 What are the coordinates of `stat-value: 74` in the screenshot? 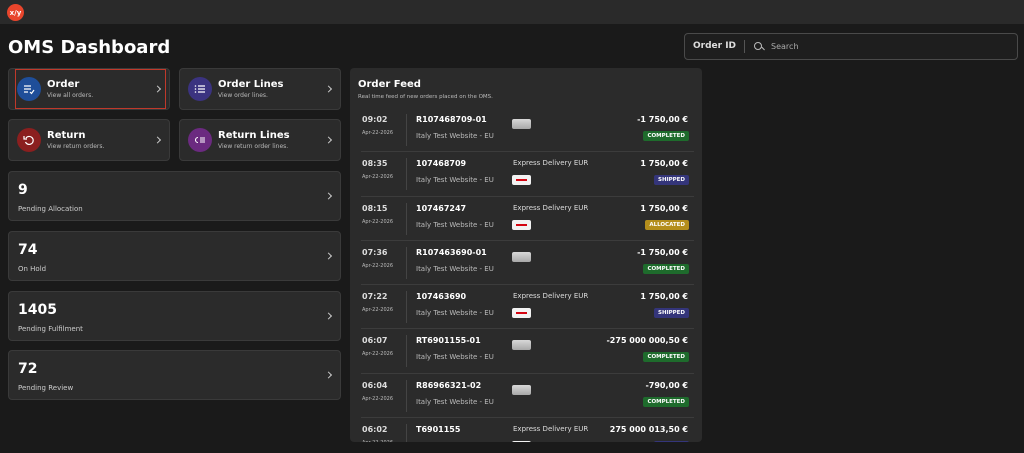 It's located at (28, 250).